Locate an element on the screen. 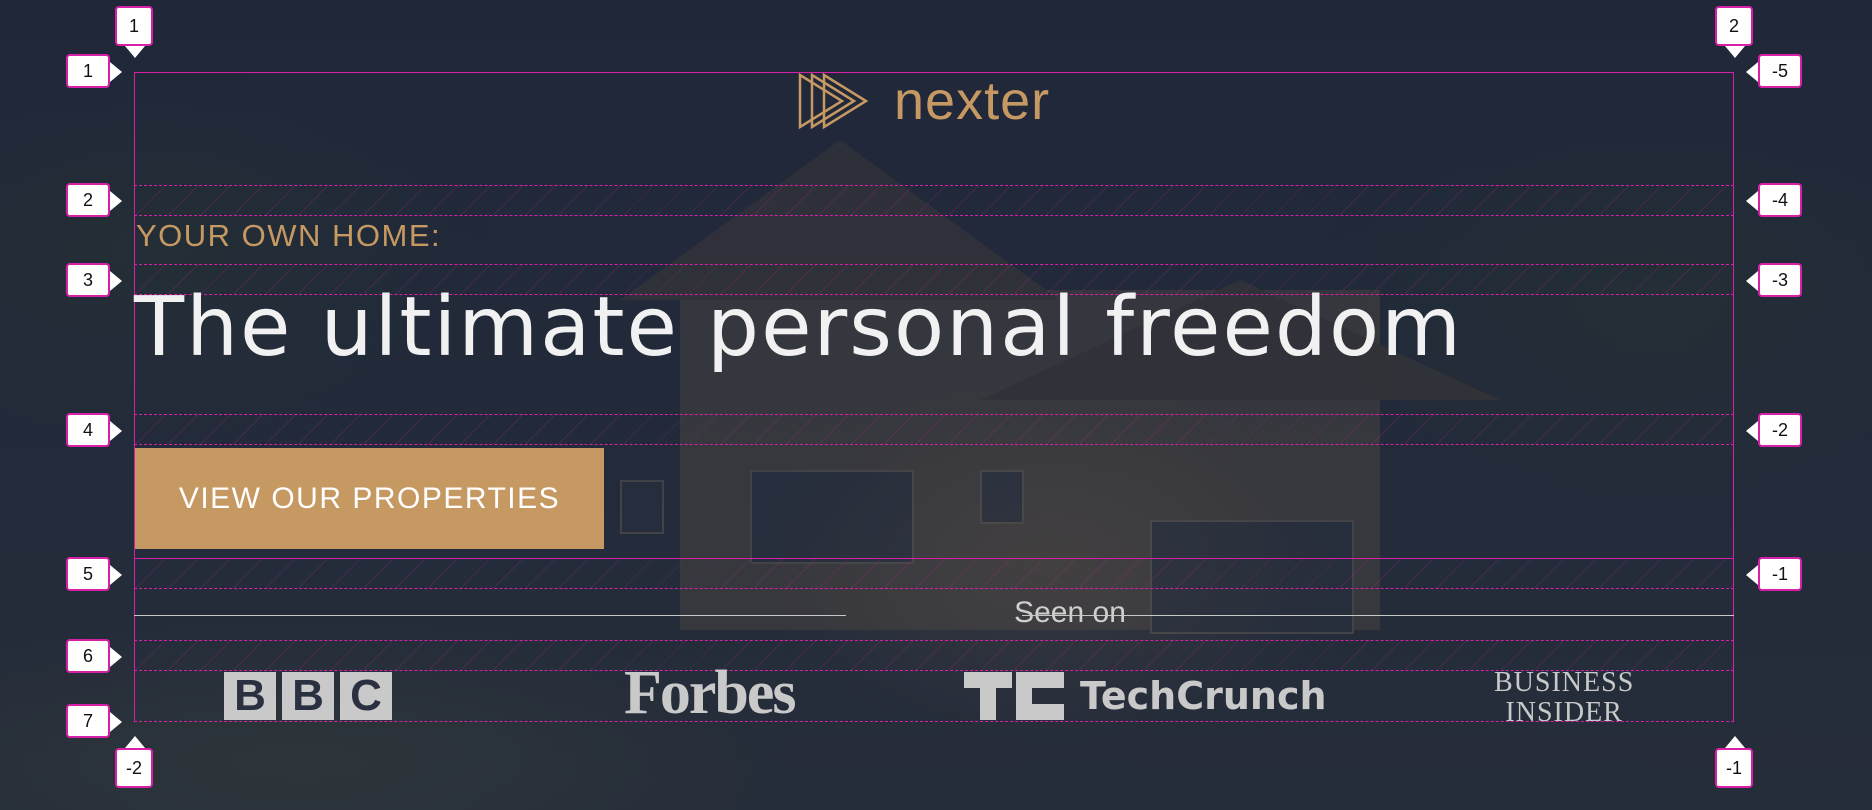 The width and height of the screenshot is (1872, 810). row-guide-badge: 7 is located at coordinates (94, 721).